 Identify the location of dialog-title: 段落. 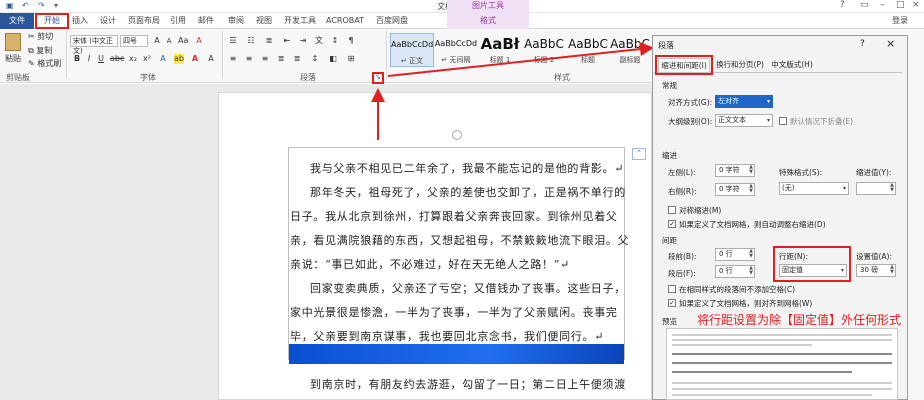
(666, 45).